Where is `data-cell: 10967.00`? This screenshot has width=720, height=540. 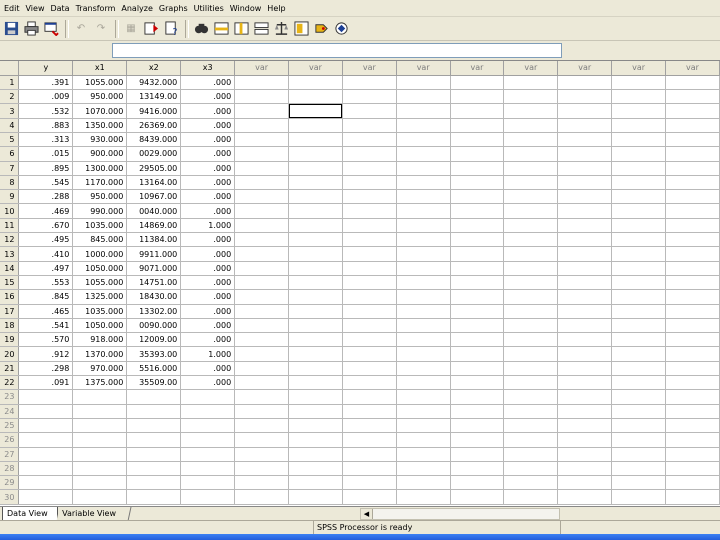 data-cell: 10967.00 is located at coordinates (154, 197).